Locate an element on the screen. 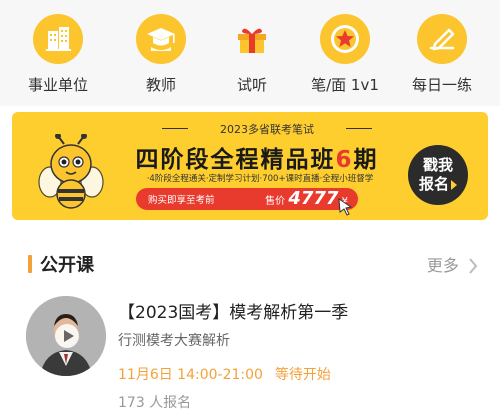 The width and height of the screenshot is (500, 418). signup-count: 173 人报名 is located at coordinates (155, 403).